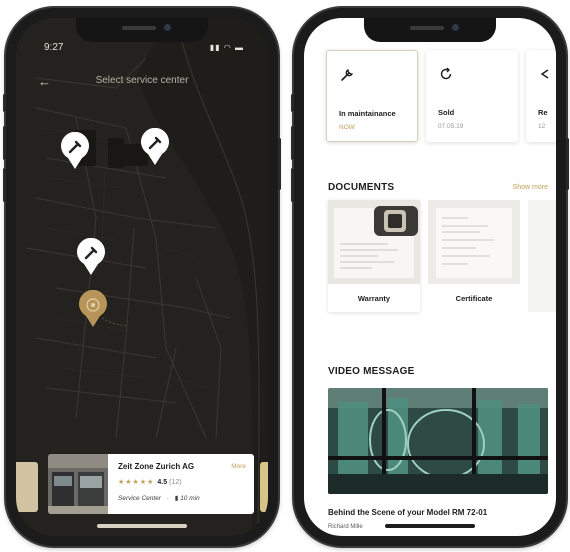  I want to click on video-message-title: VIDEO MESSAGE, so click(371, 371).